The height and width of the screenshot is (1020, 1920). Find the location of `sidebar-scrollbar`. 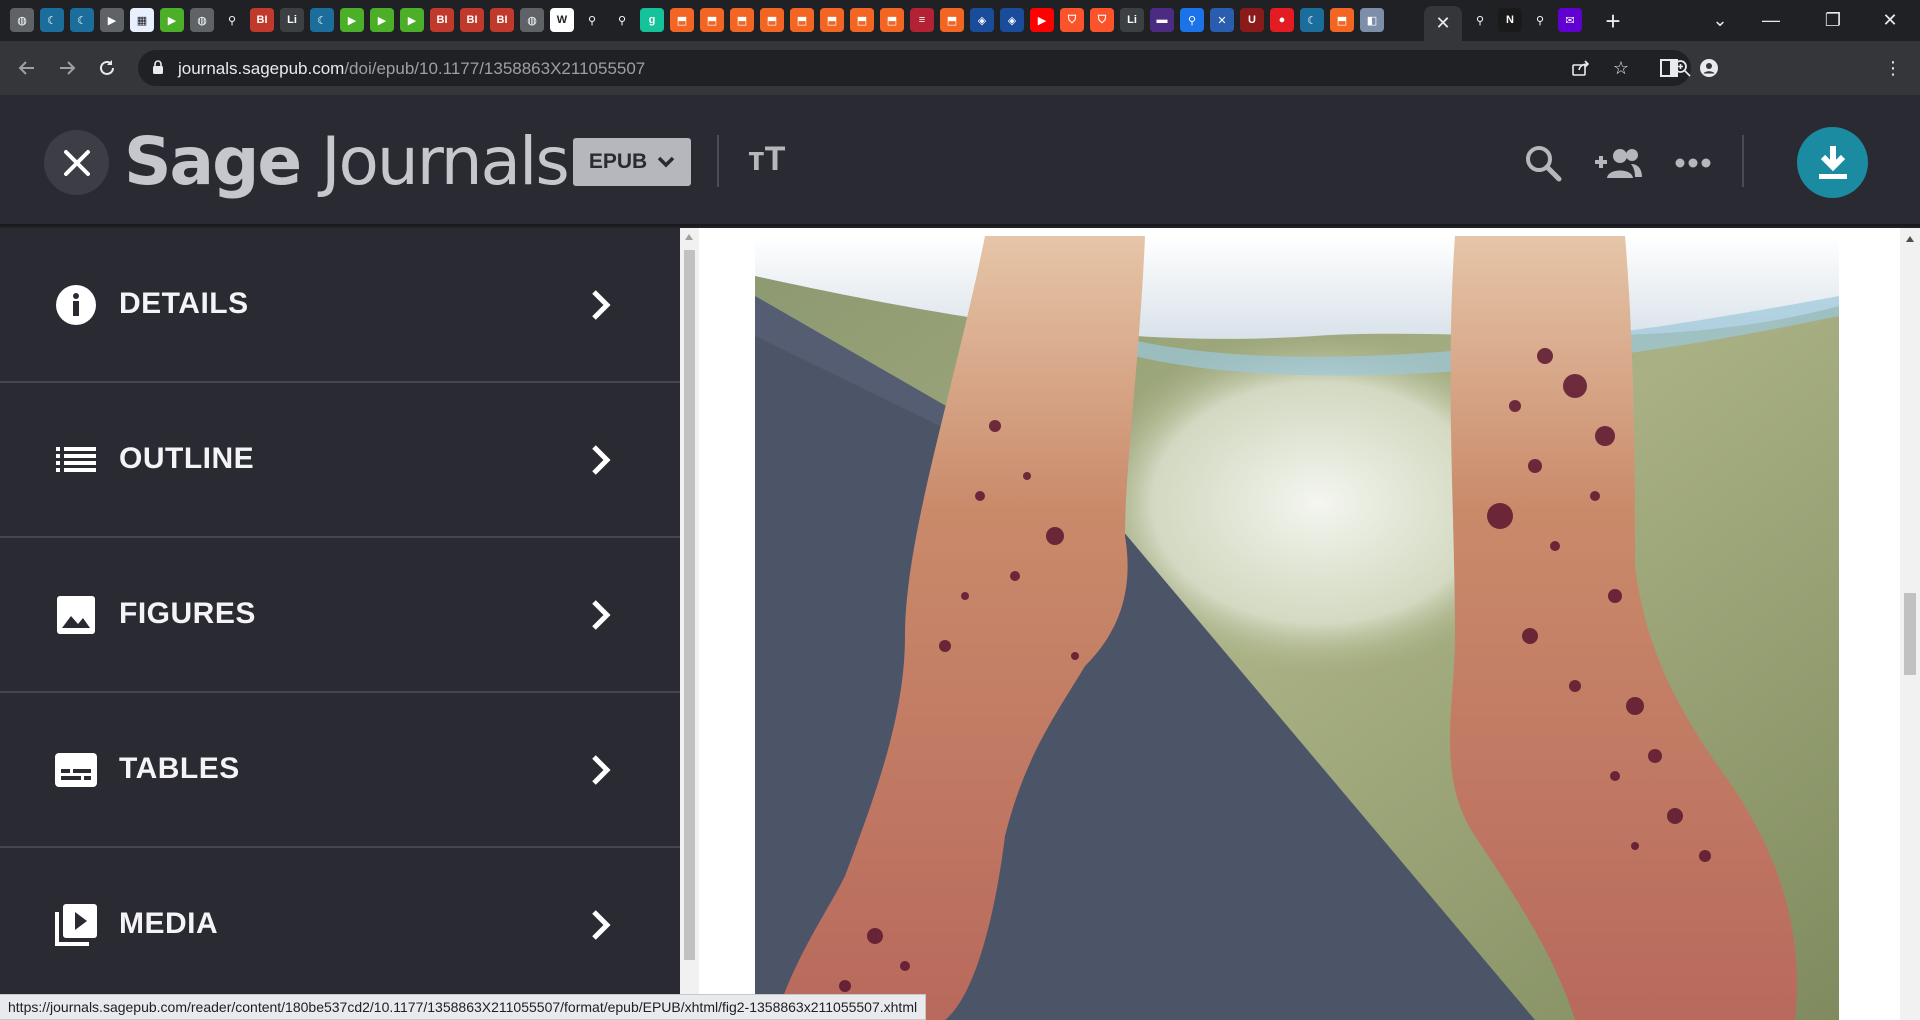

sidebar-scrollbar is located at coordinates (689, 624).